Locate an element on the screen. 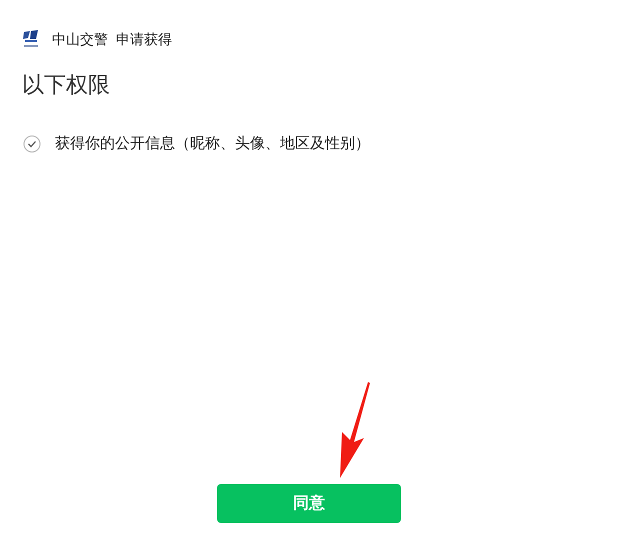 Image resolution: width=626 pixels, height=559 pixels. request-text: 申请获得 is located at coordinates (144, 40).